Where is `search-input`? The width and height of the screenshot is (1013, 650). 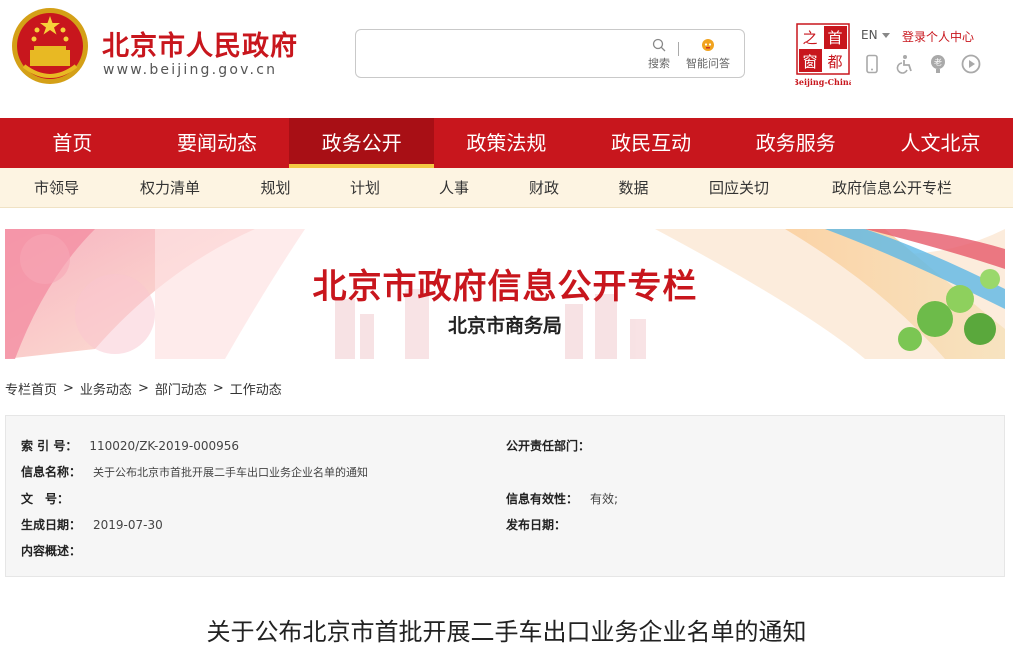
search-input is located at coordinates (499, 53).